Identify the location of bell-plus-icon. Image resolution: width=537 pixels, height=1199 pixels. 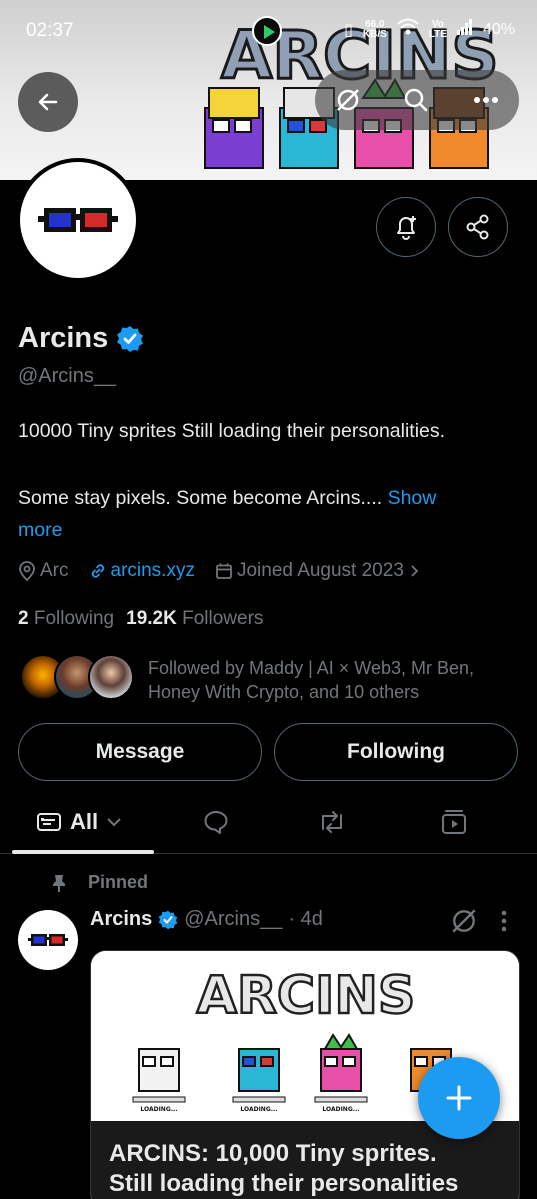
(406, 228).